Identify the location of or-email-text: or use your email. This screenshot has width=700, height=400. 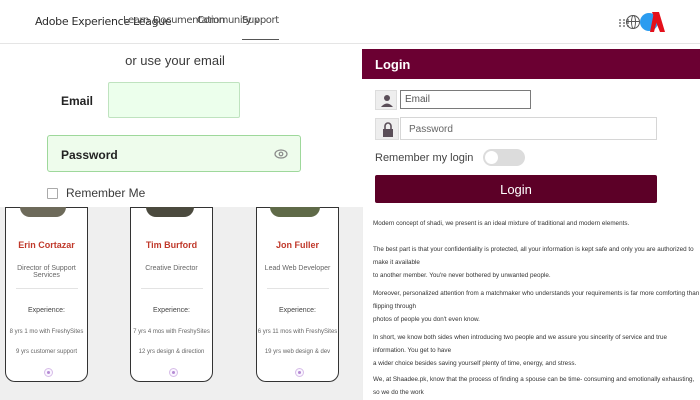
(175, 60).